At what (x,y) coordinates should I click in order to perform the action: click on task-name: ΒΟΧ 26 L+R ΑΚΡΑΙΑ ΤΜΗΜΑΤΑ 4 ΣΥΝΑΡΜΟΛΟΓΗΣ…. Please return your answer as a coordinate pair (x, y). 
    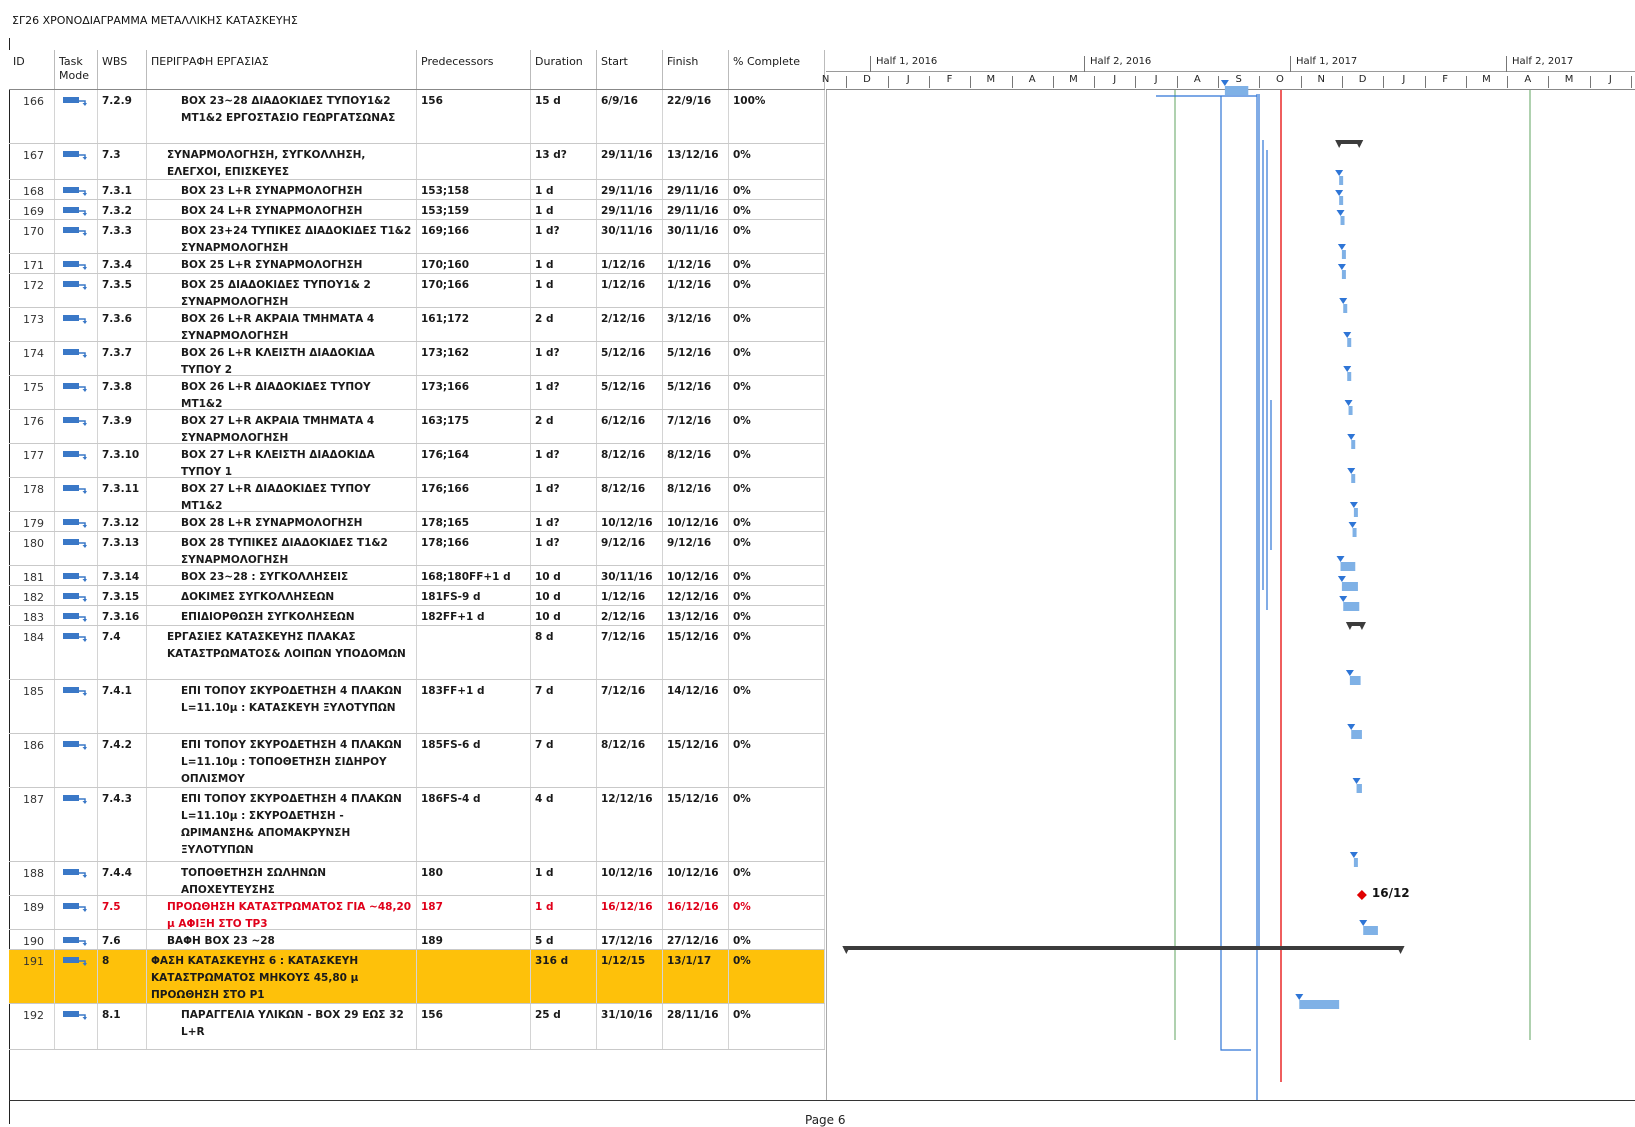
    Looking at the image, I should click on (282, 324).